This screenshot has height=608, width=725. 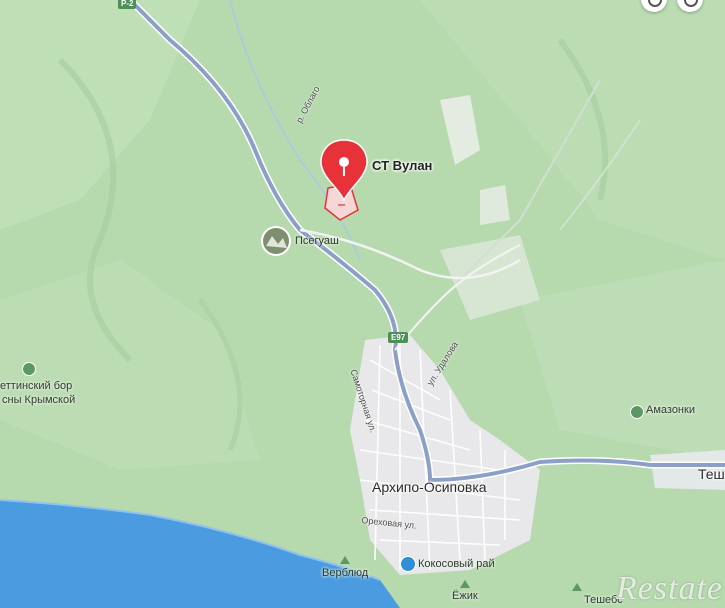 I want to click on psegush-photo-icon, so click(x=276, y=241).